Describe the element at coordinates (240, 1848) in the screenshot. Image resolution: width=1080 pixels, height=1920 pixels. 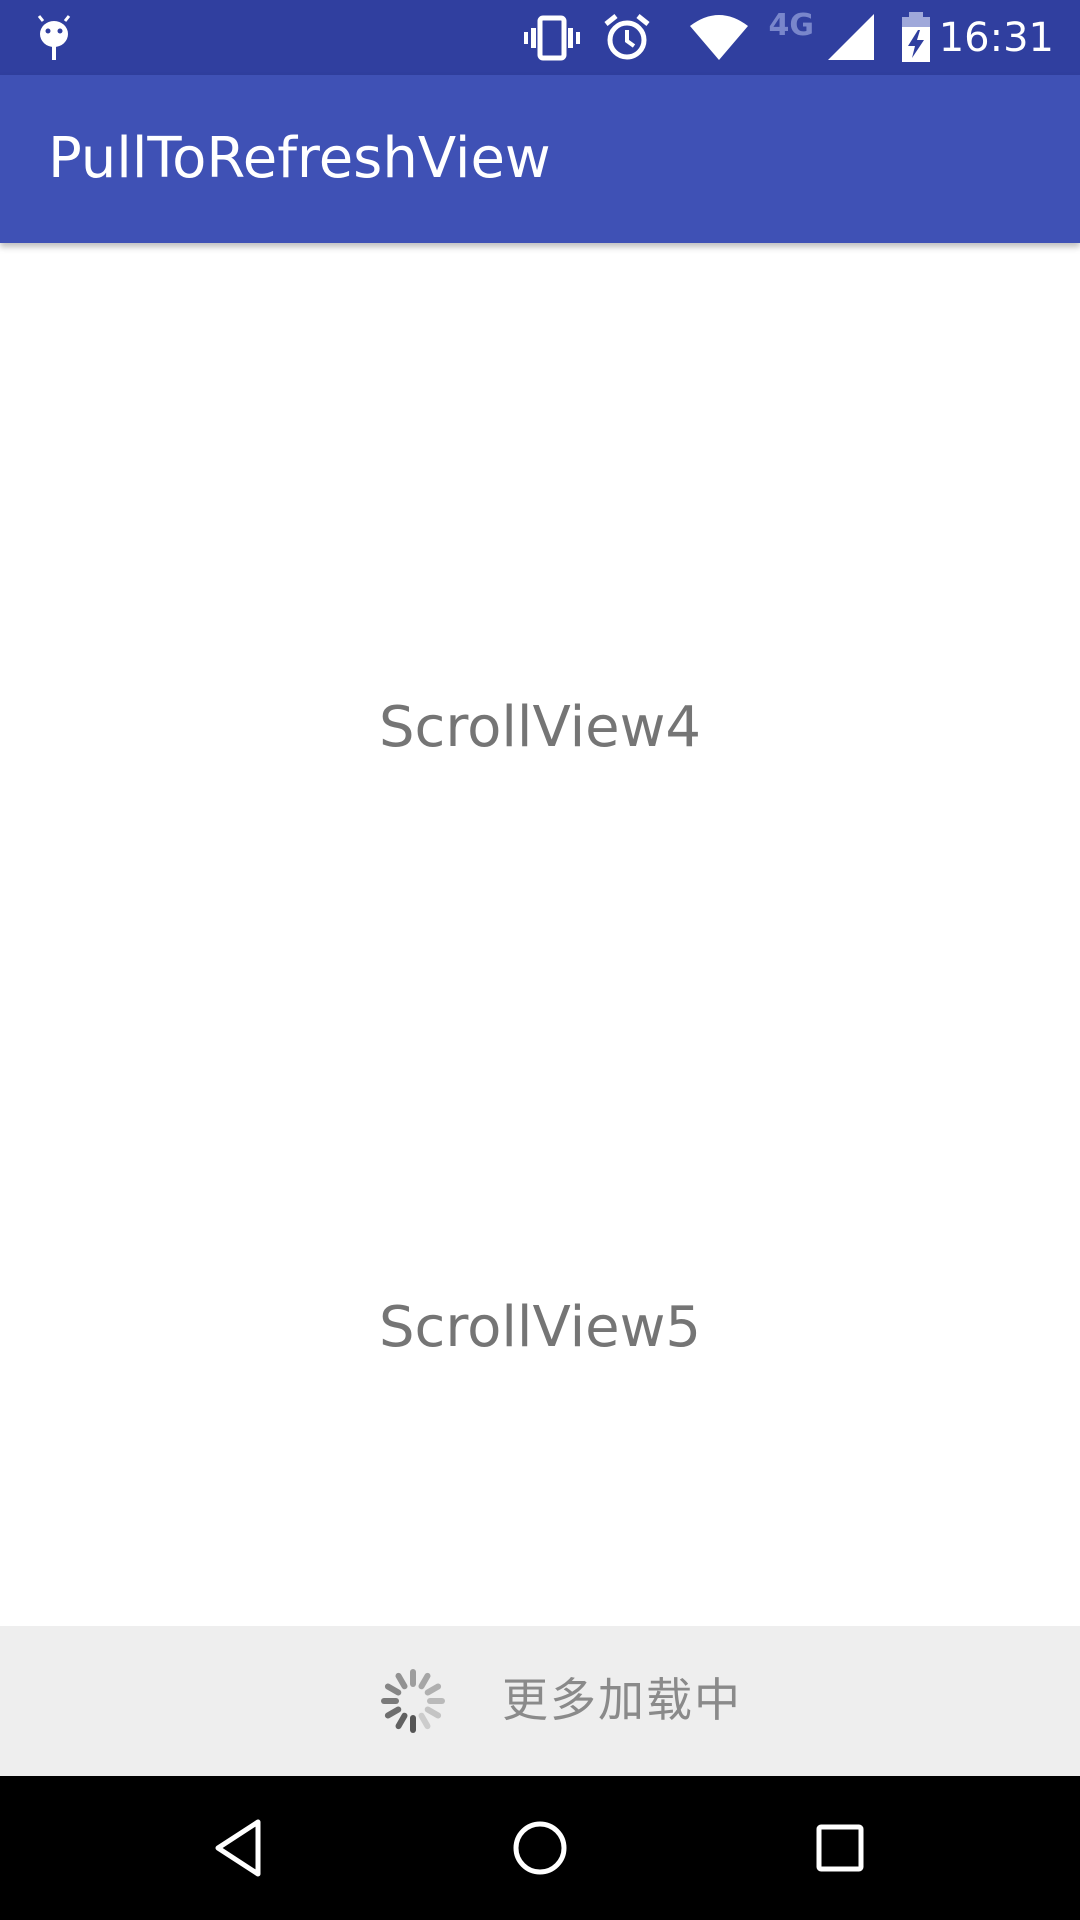
I see `back-icon` at that location.